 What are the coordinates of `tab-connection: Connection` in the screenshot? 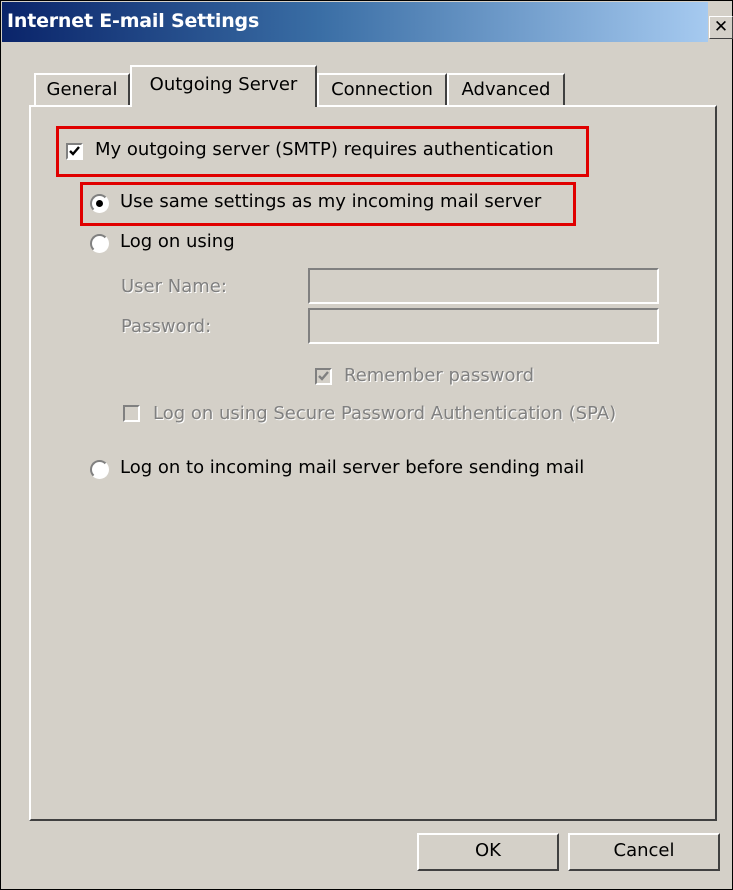 It's located at (382, 90).